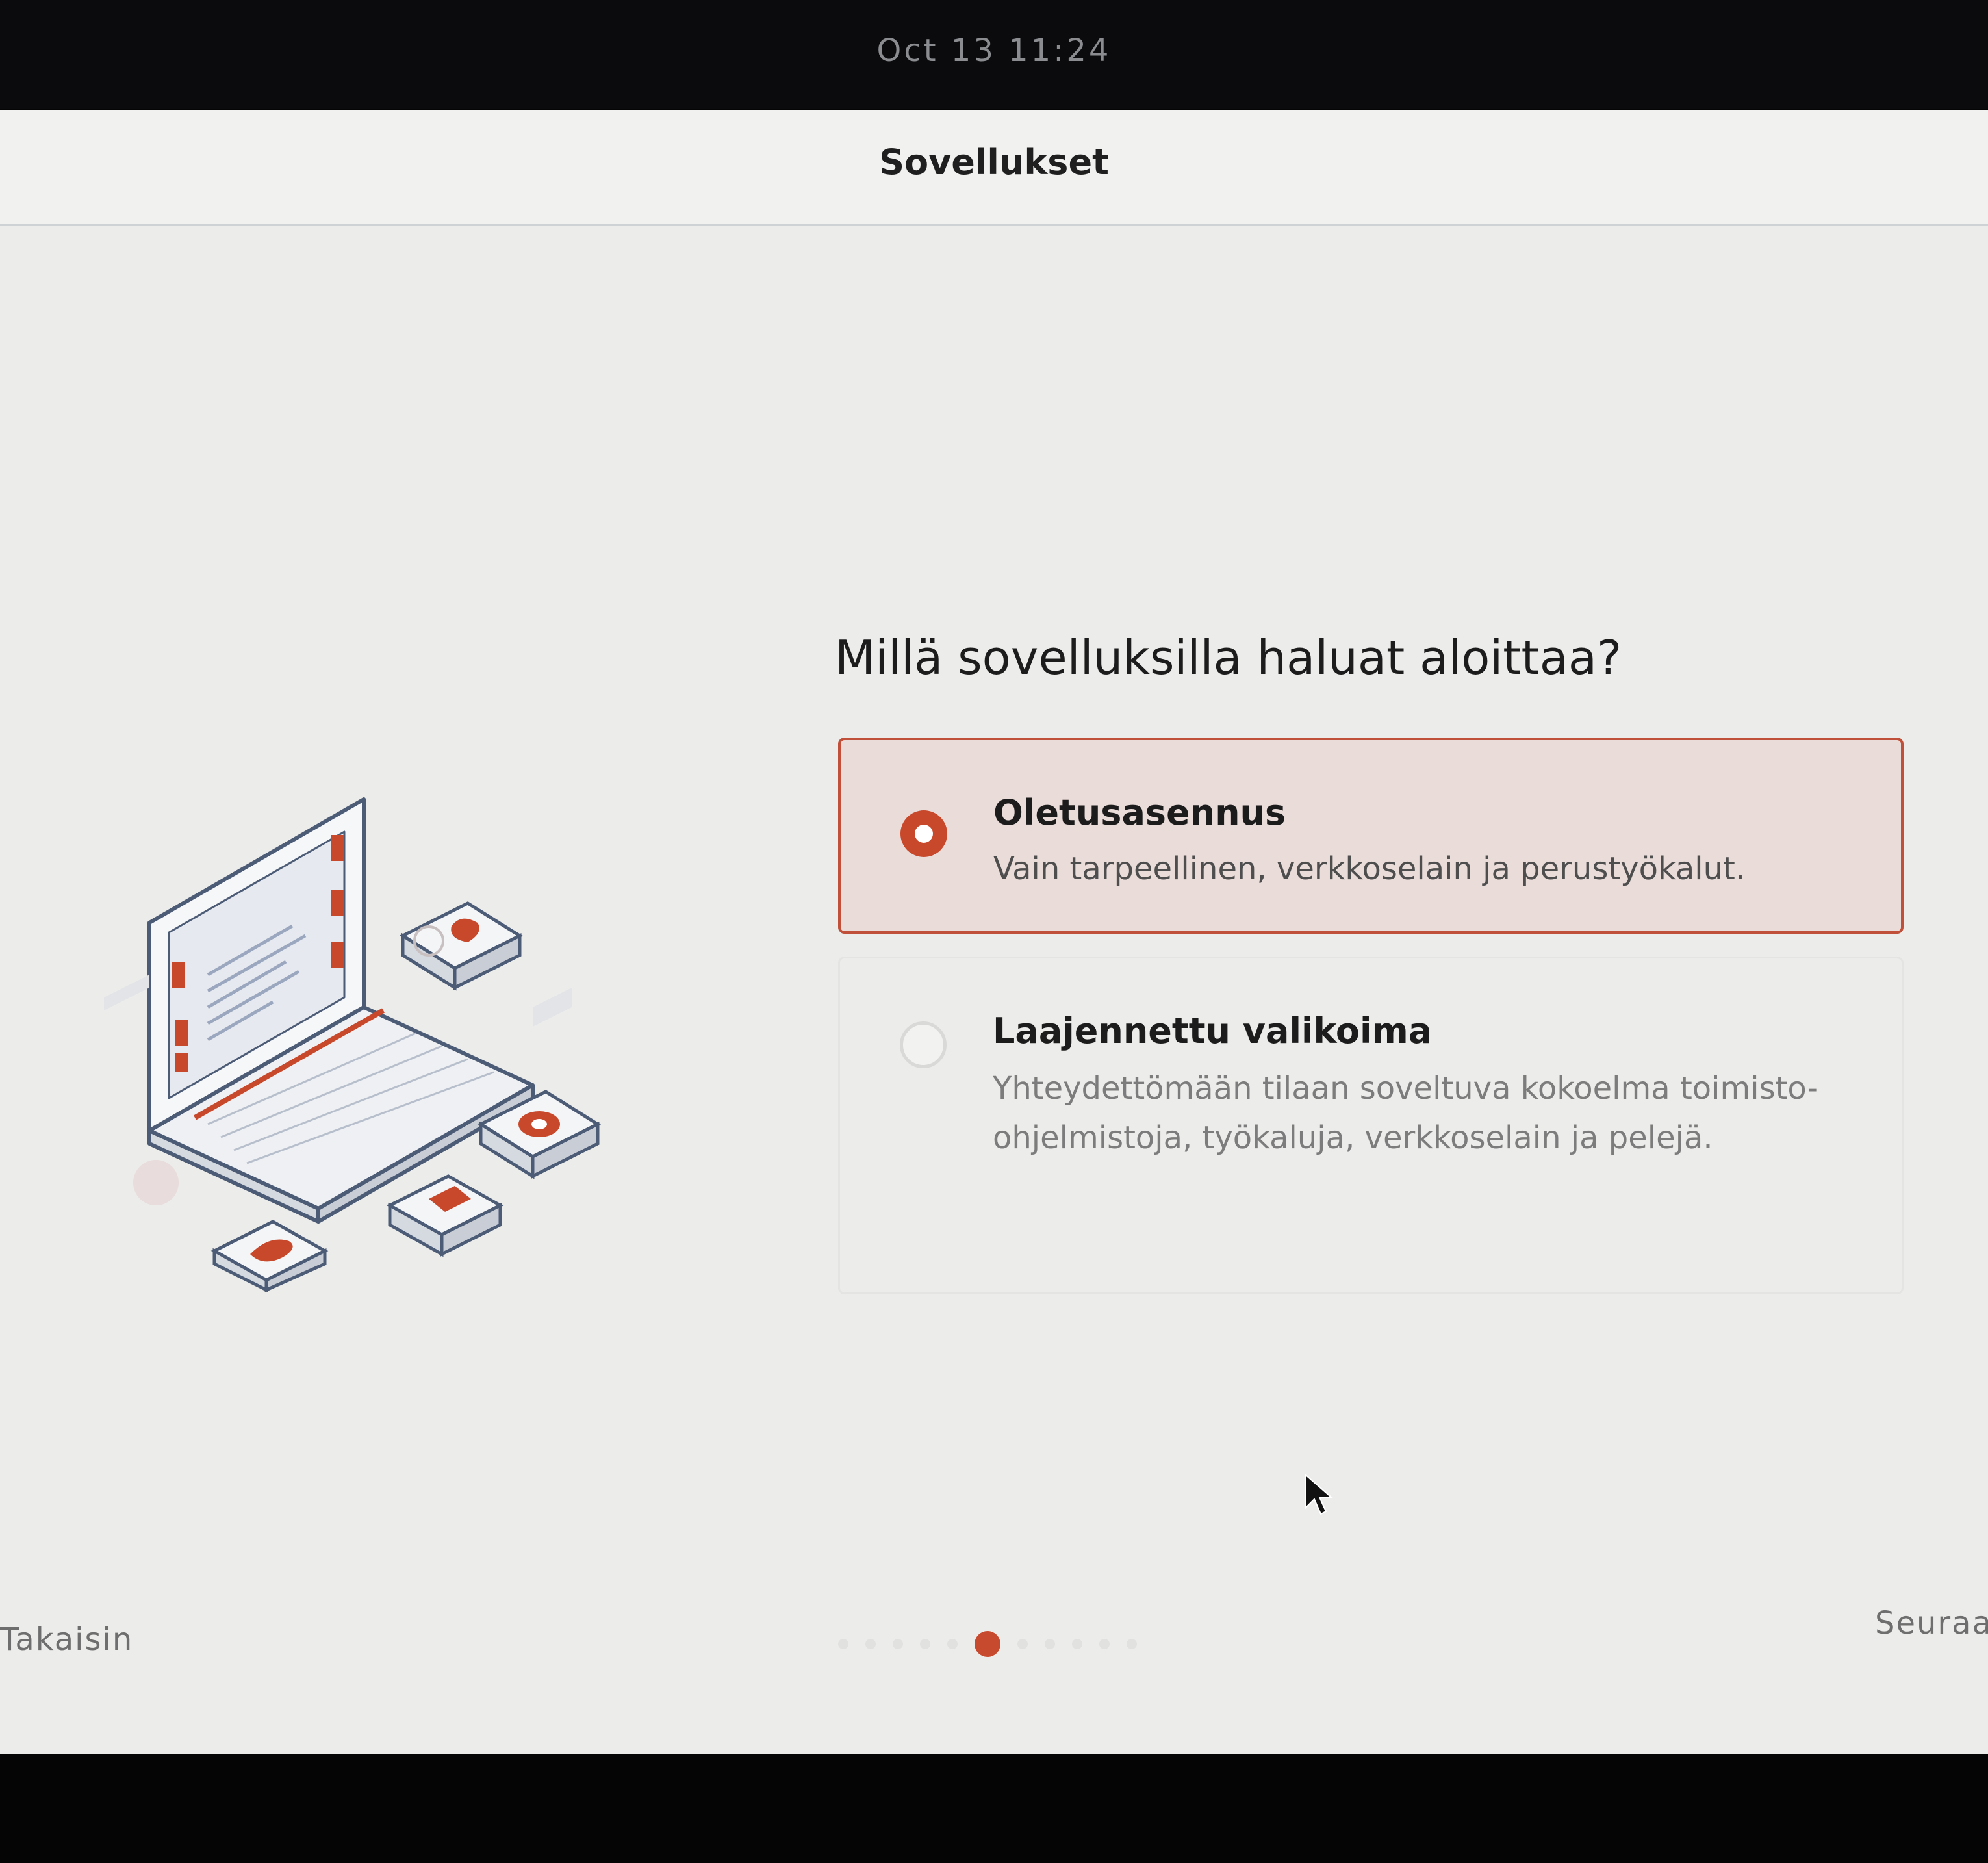 This screenshot has height=1863, width=1988. I want to click on back-button: Takaisin, so click(66, 1640).